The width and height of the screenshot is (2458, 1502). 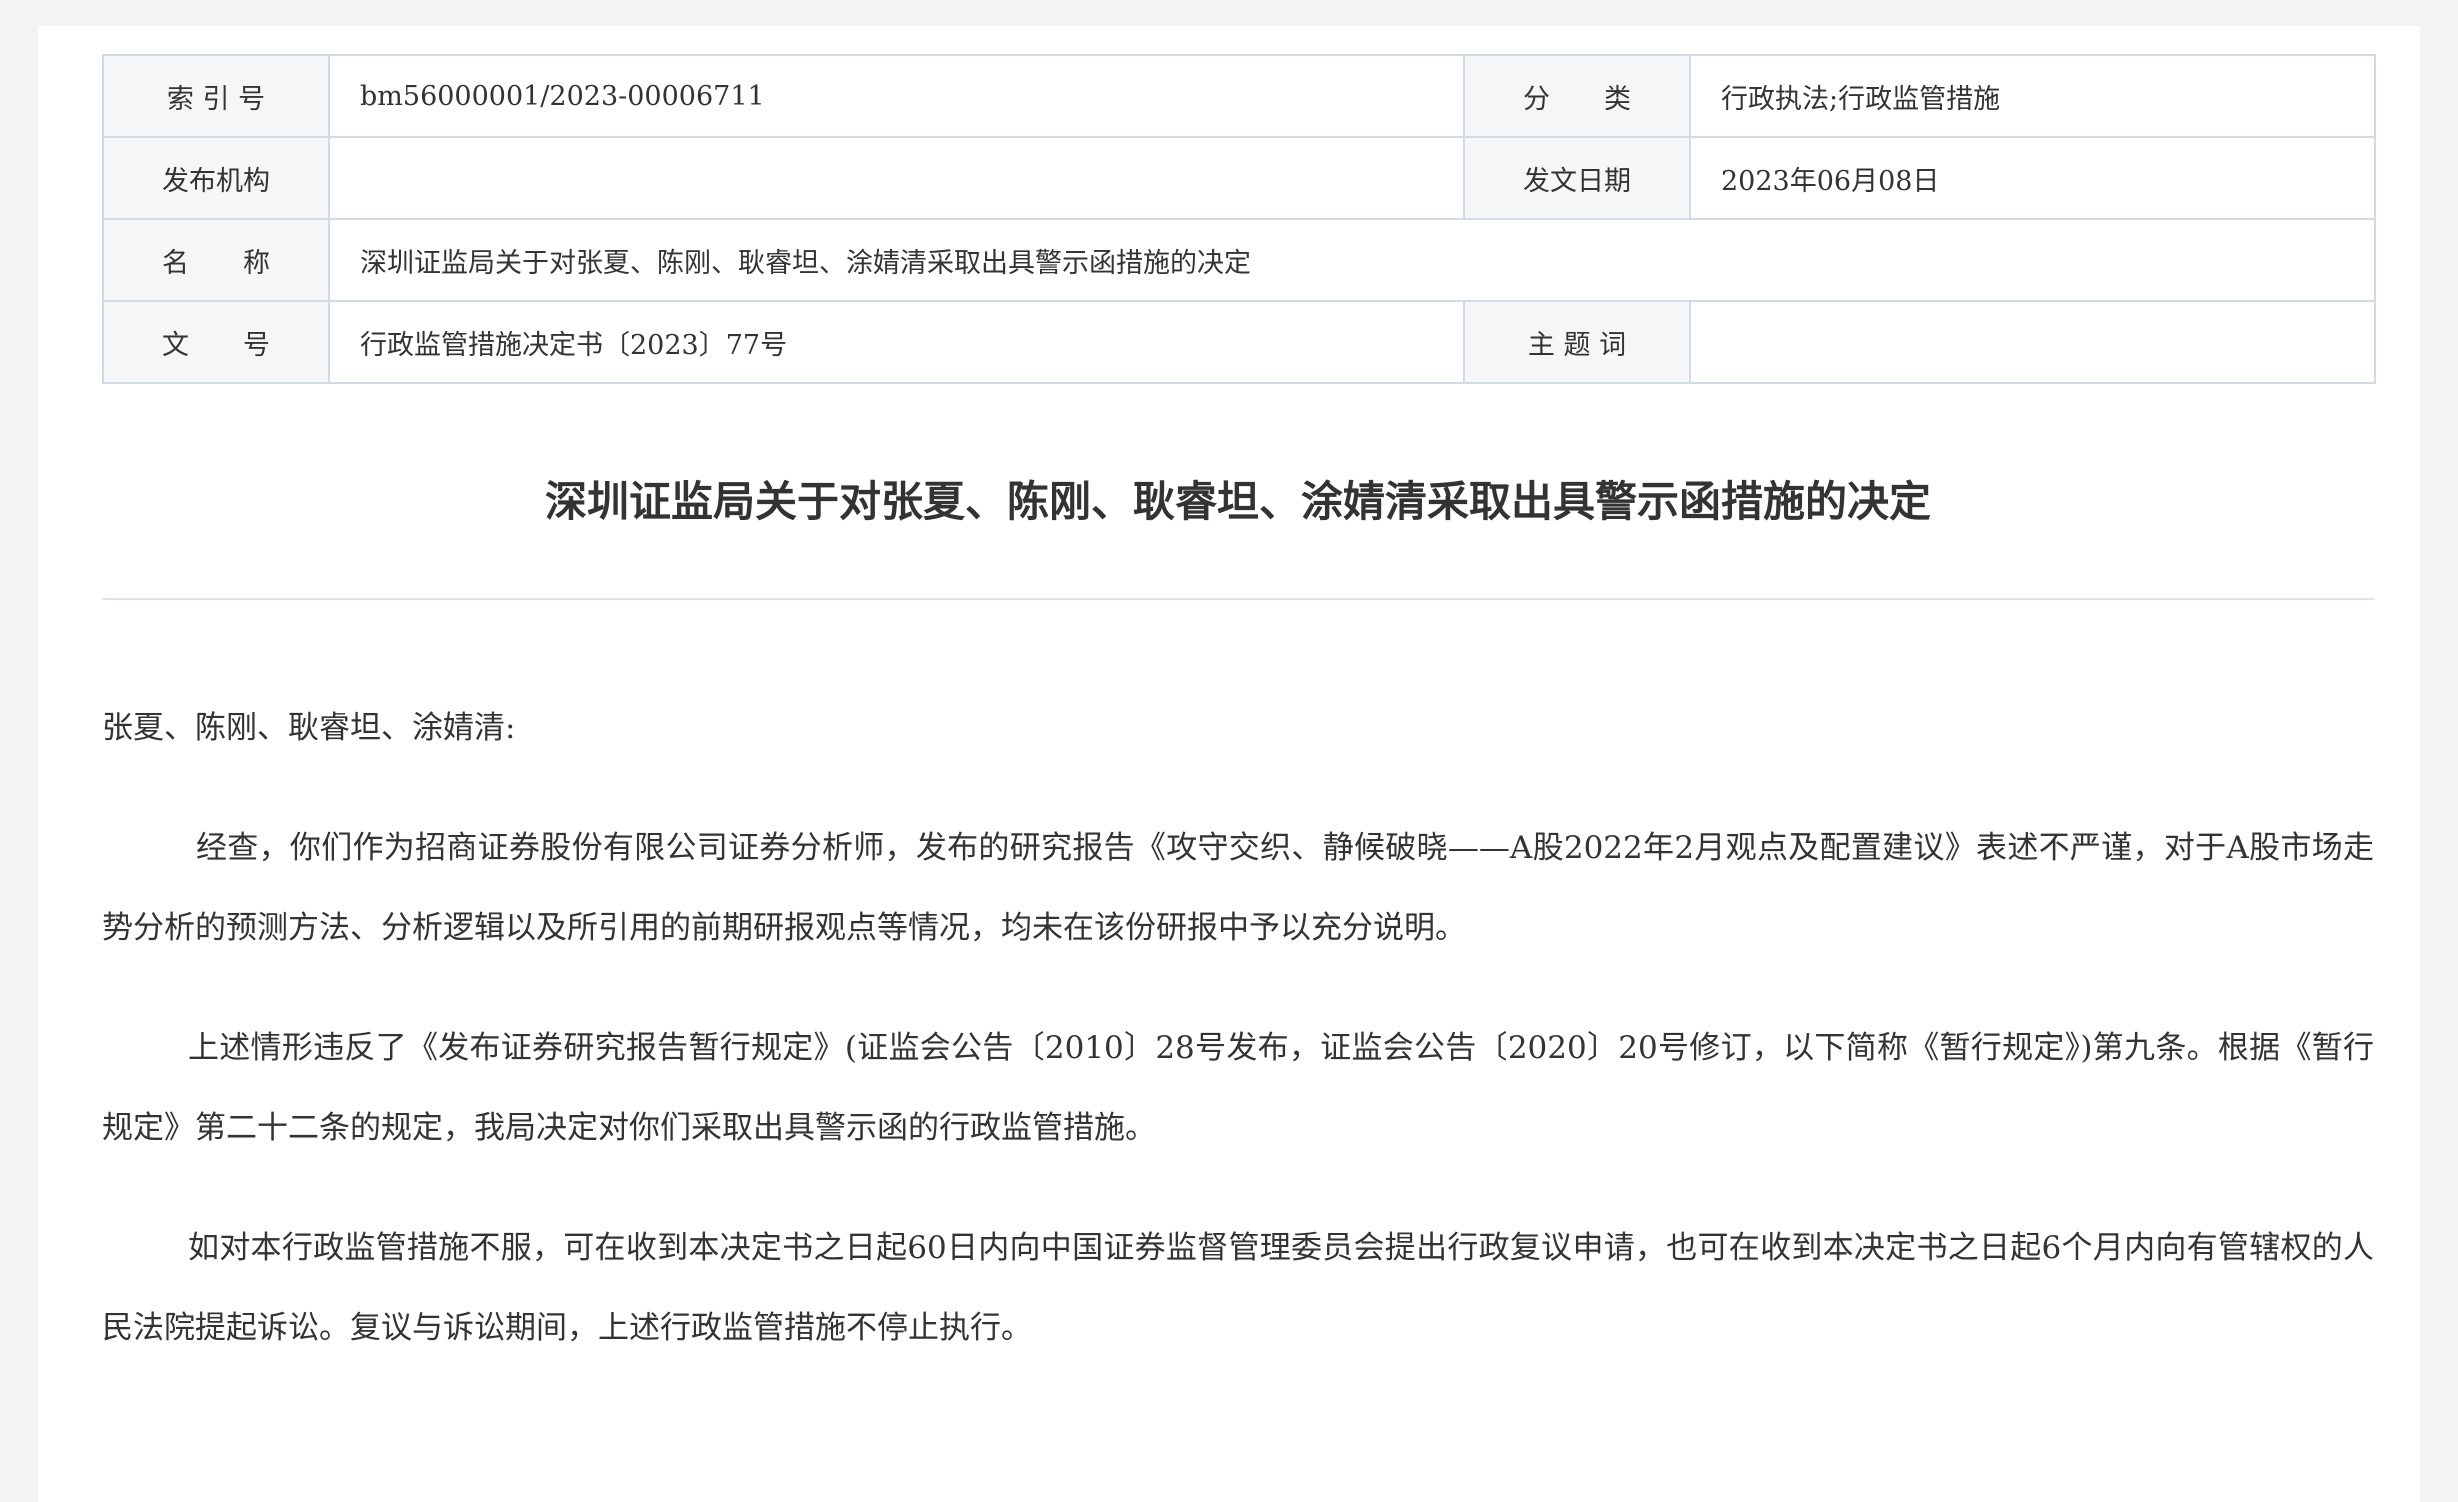 What do you see at coordinates (309, 728) in the screenshot?
I see `salutation: 张夏、陈刚、耿睿坦、涂婧清:` at bounding box center [309, 728].